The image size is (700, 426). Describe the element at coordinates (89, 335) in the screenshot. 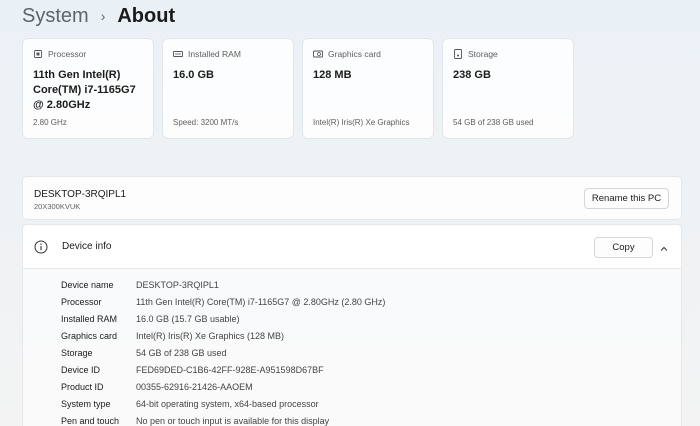

I see `spec-key: Graphics card` at that location.